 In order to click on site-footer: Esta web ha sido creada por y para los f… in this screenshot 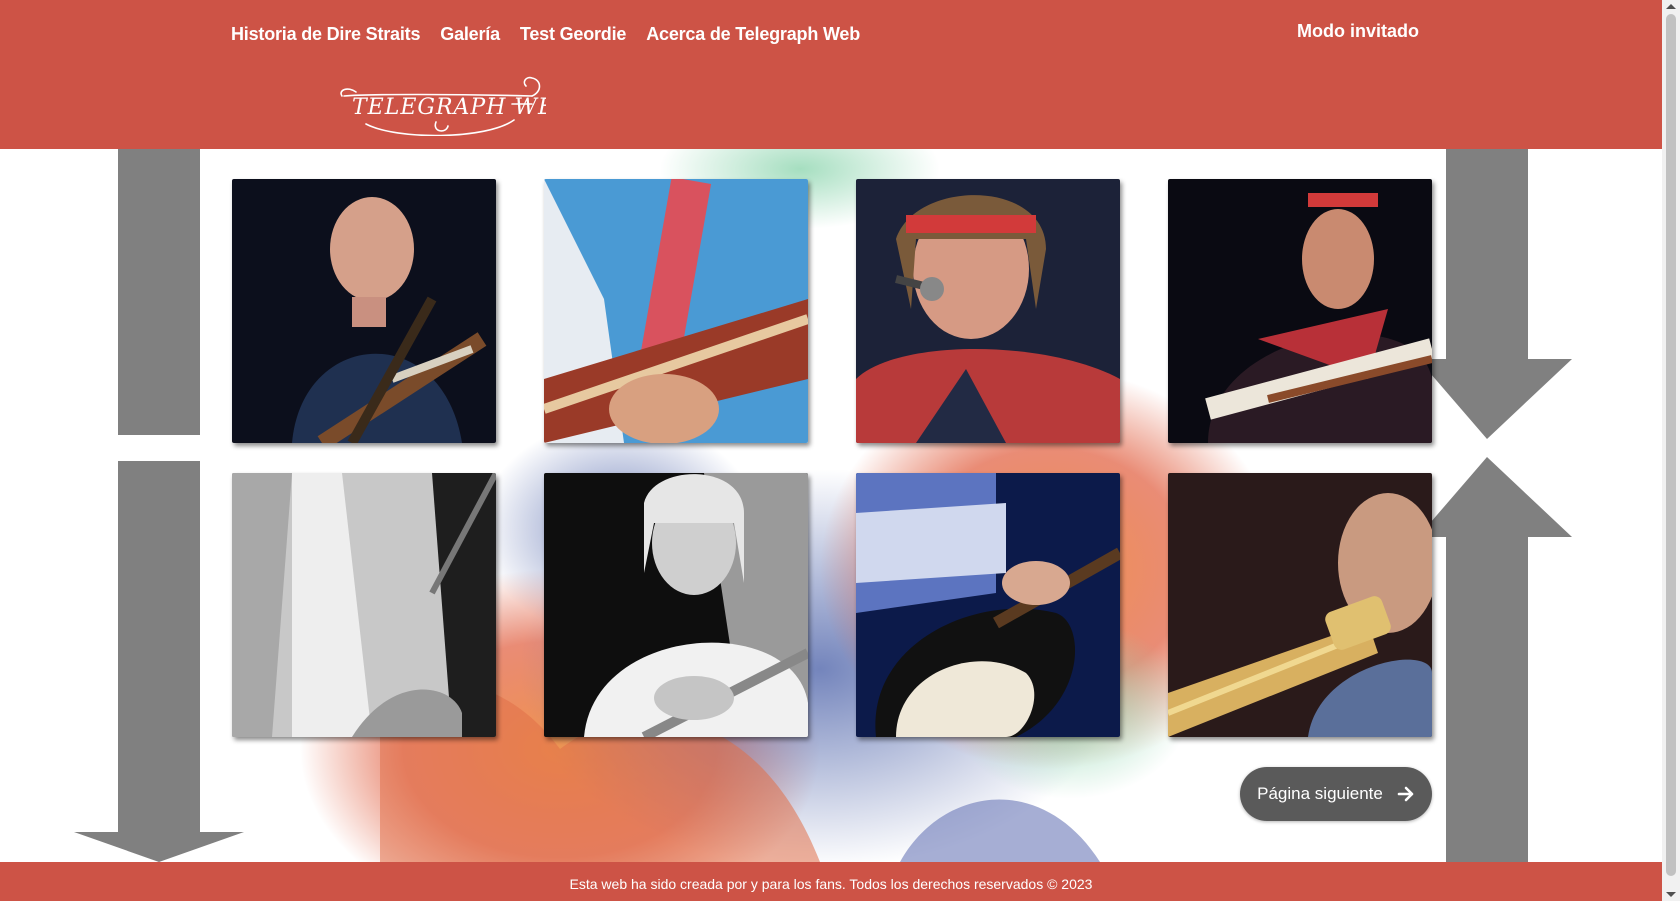, I will do `click(831, 881)`.